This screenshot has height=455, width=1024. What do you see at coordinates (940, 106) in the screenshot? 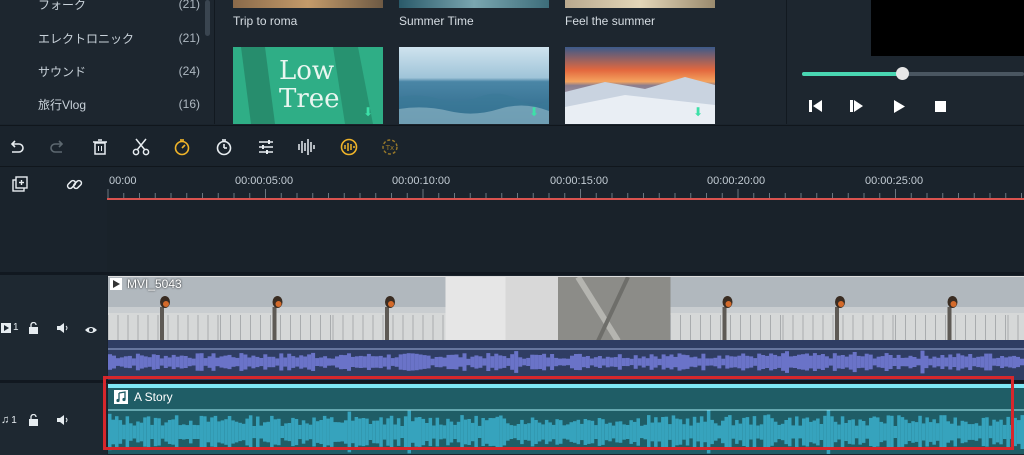
I see `stop-button` at bounding box center [940, 106].